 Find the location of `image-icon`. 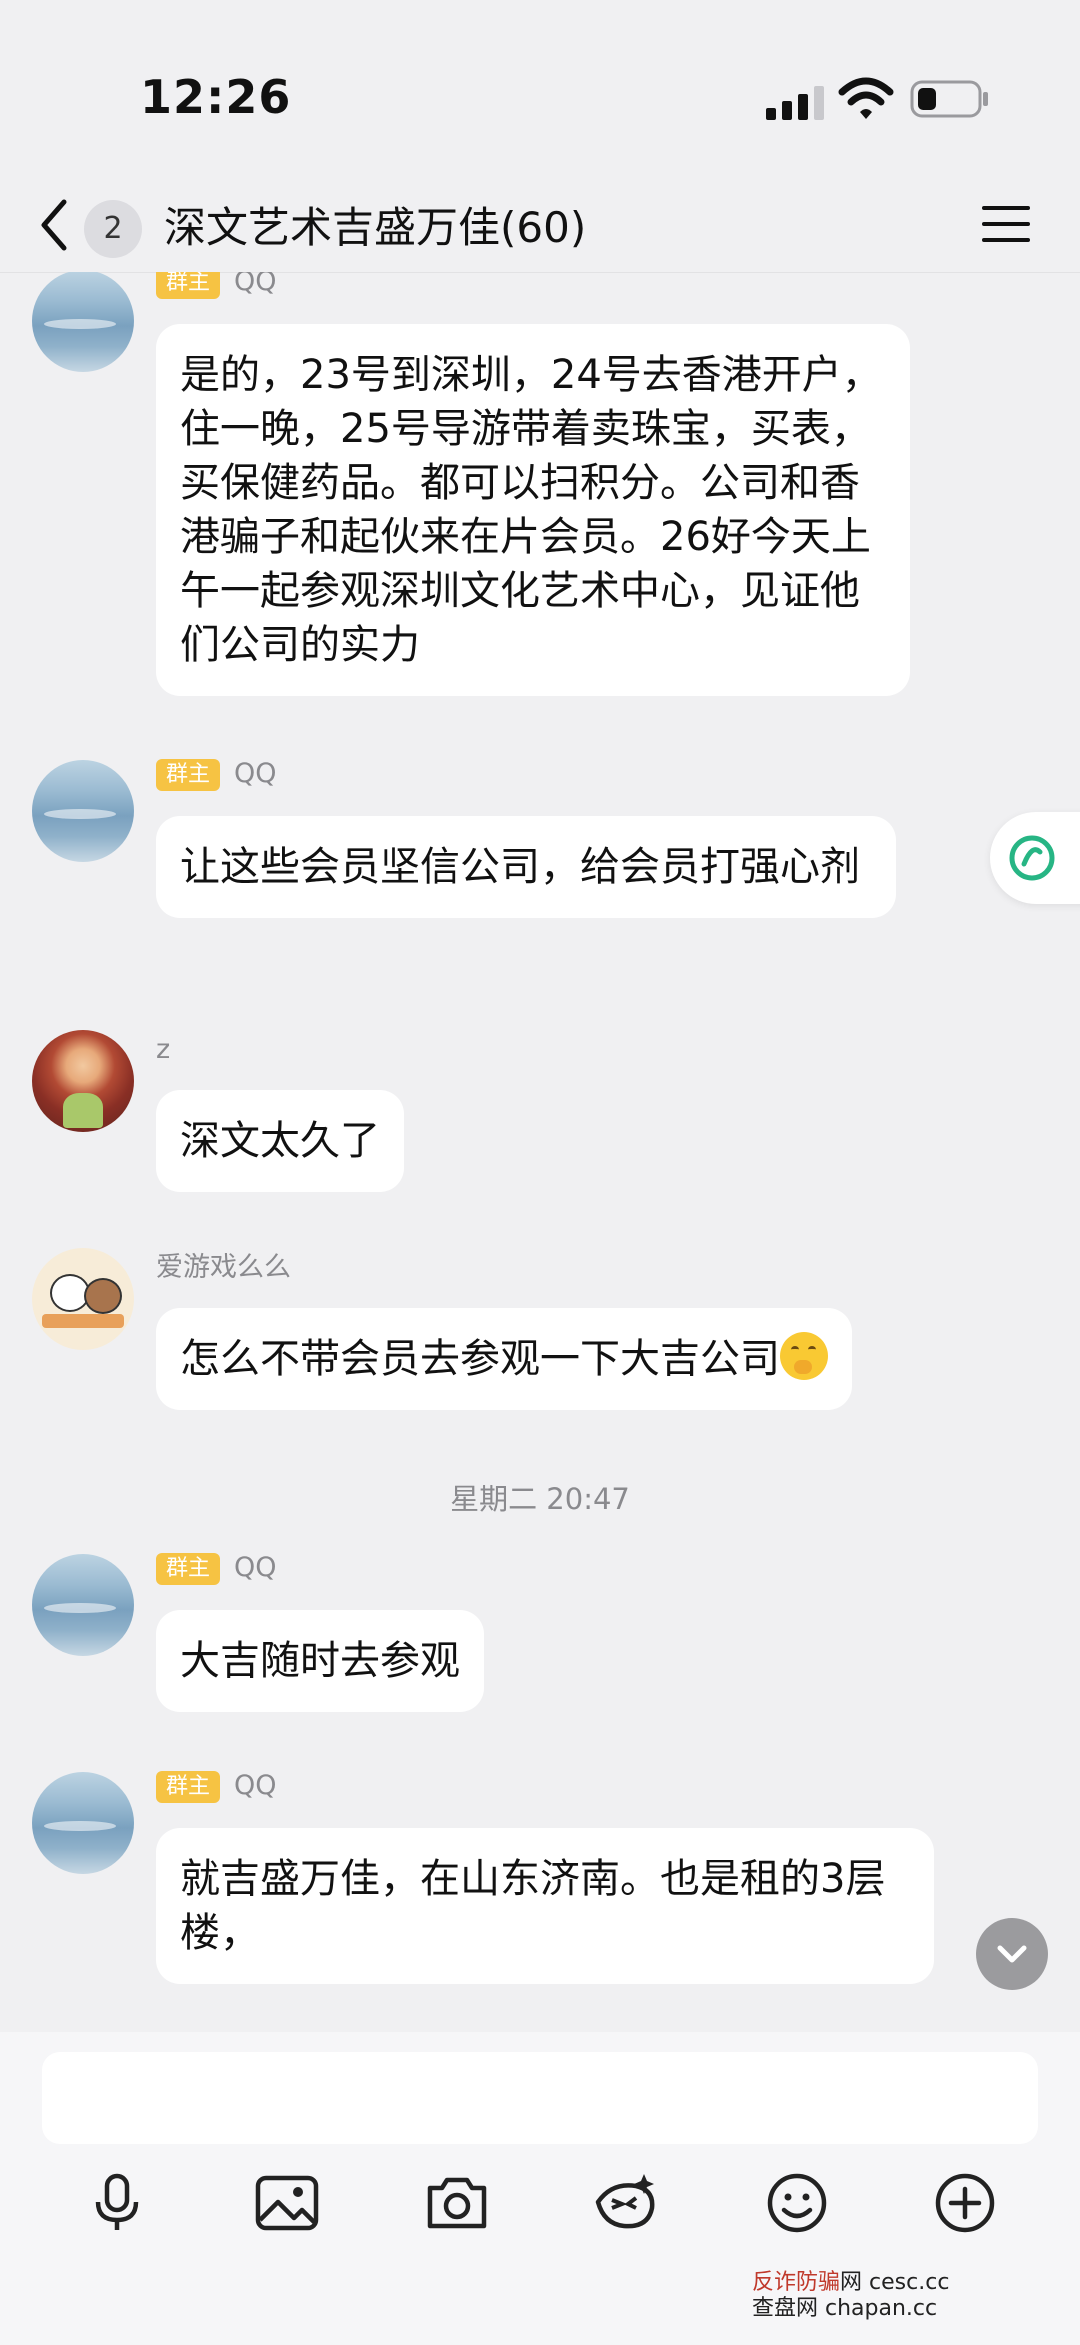

image-icon is located at coordinates (287, 2203).